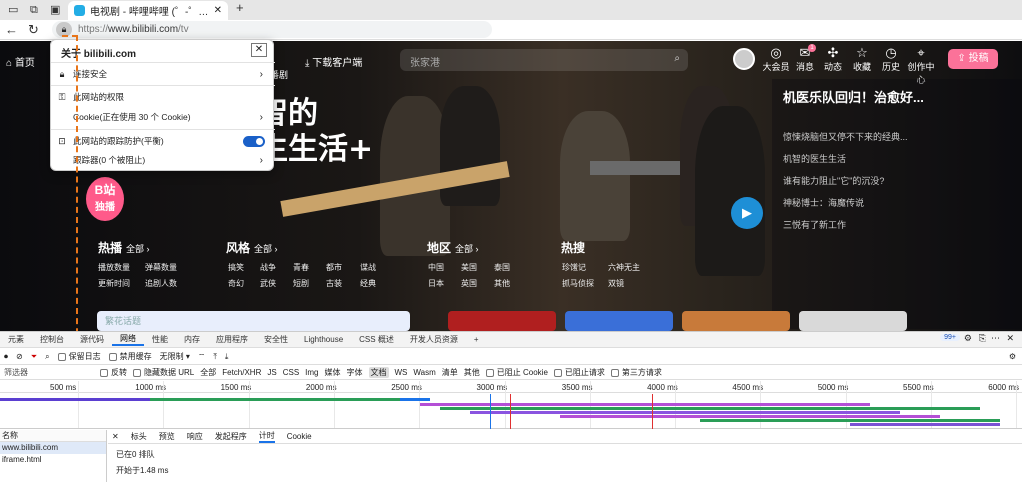 The height and width of the screenshot is (482, 1022). Describe the element at coordinates (436, 267) in the screenshot. I see `category-link: 中国` at that location.